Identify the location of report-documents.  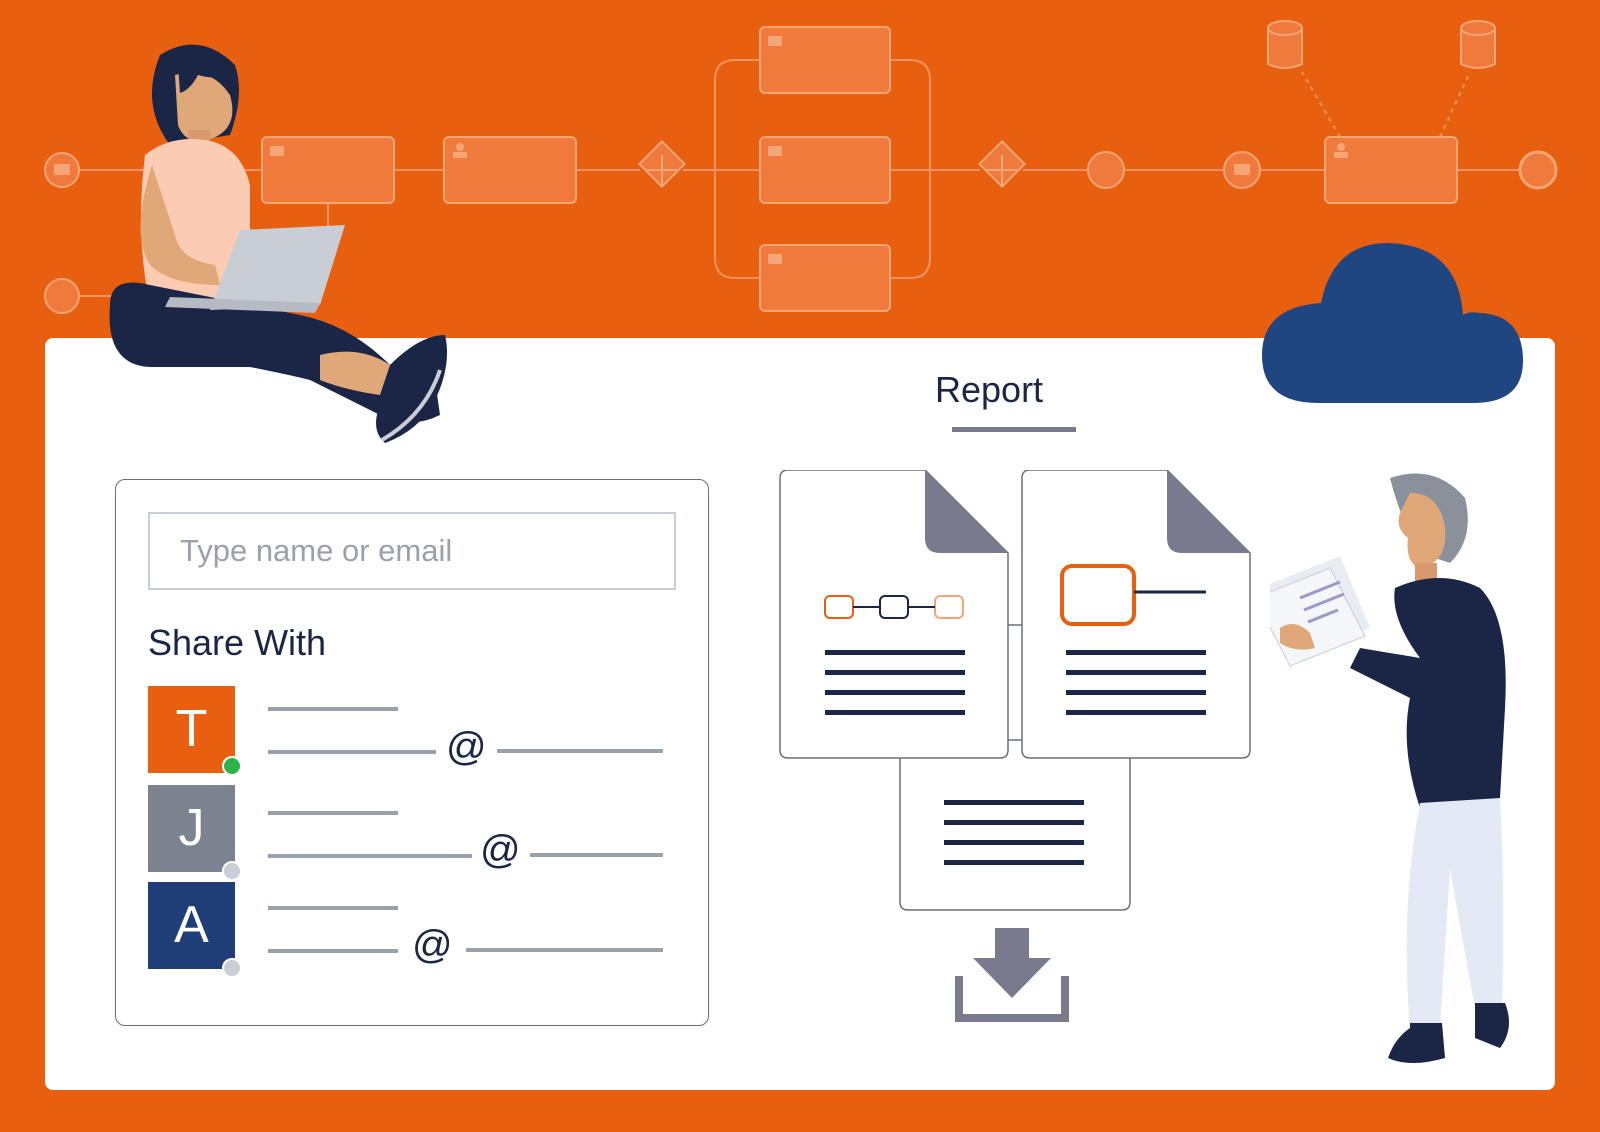
(1015, 695).